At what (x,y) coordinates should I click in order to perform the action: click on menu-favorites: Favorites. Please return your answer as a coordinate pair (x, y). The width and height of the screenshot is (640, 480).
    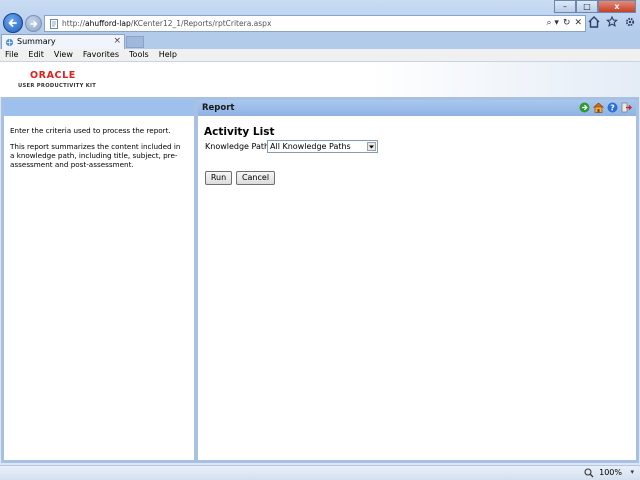
    Looking at the image, I should click on (101, 55).